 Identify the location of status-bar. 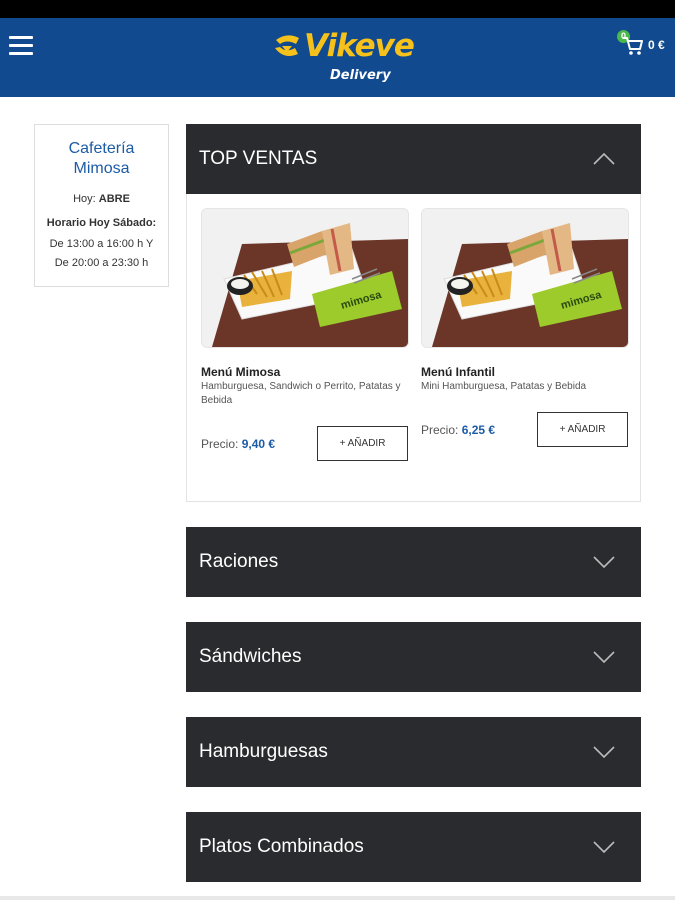
(337, 9).